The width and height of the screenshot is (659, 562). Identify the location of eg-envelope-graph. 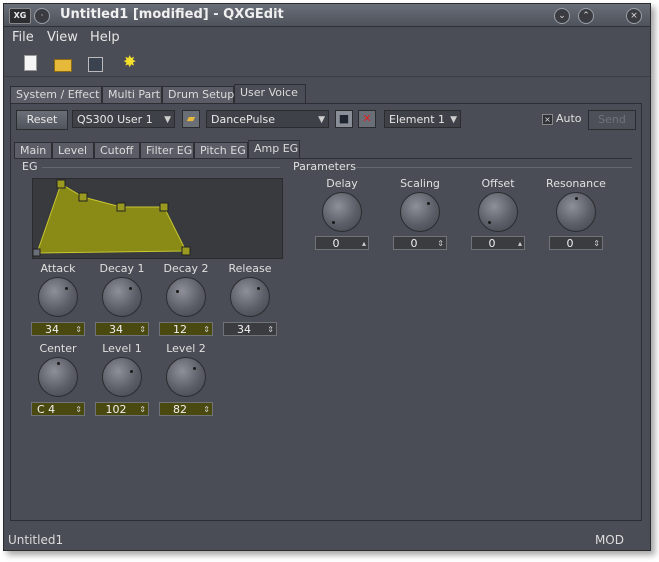
(157, 218).